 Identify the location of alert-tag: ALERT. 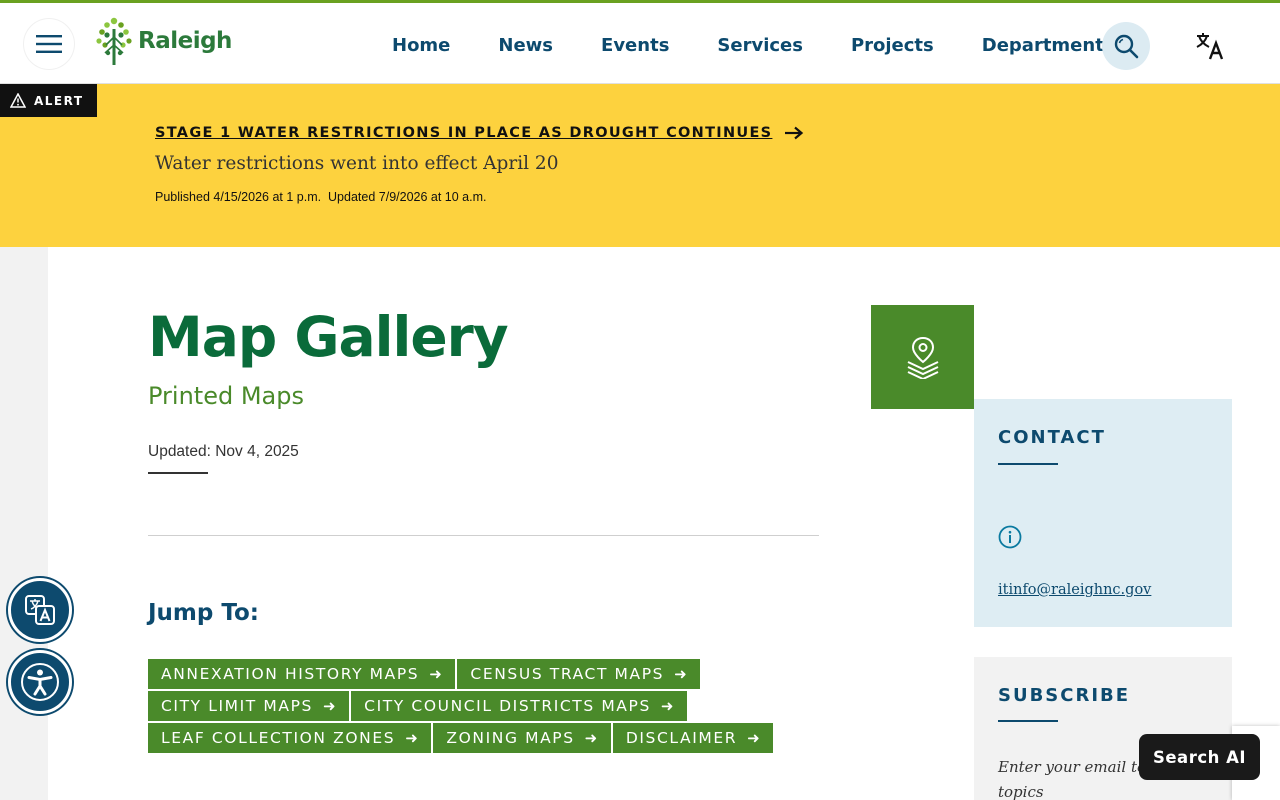
(48, 100).